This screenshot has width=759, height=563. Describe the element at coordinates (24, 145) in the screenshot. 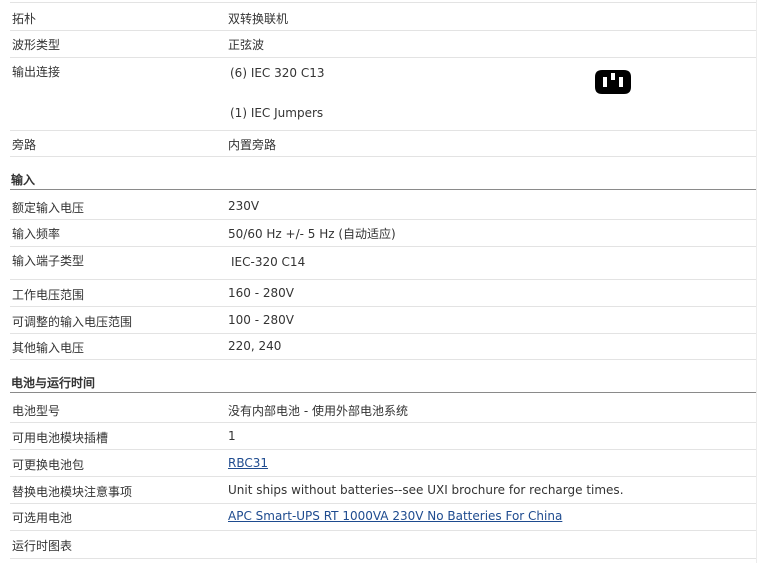

I see `spec-label: 旁路` at that location.